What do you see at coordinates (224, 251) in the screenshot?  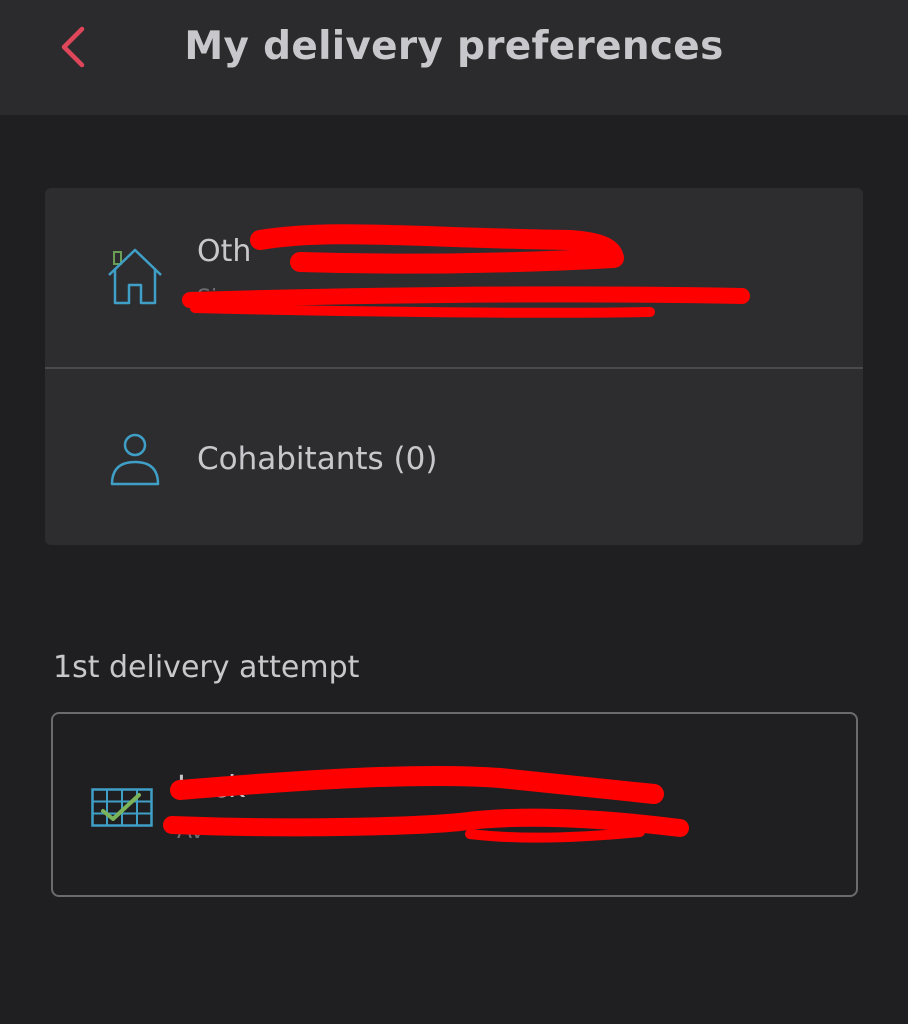 I see `address-title: Oth` at bounding box center [224, 251].